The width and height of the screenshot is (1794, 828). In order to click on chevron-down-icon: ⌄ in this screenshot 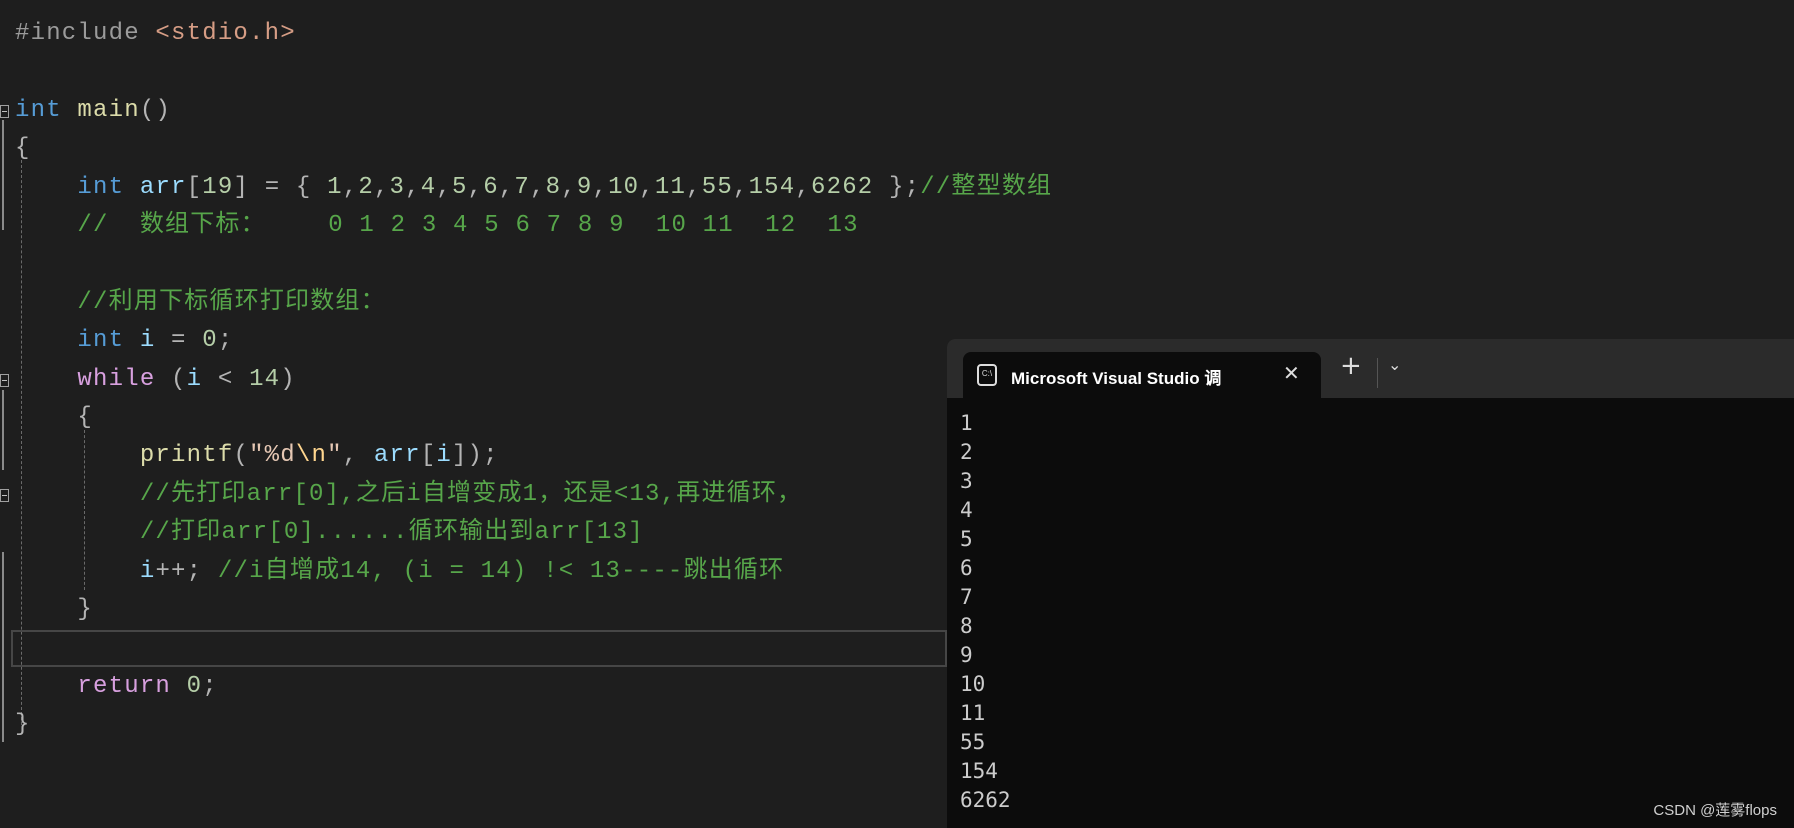, I will do `click(1394, 364)`.